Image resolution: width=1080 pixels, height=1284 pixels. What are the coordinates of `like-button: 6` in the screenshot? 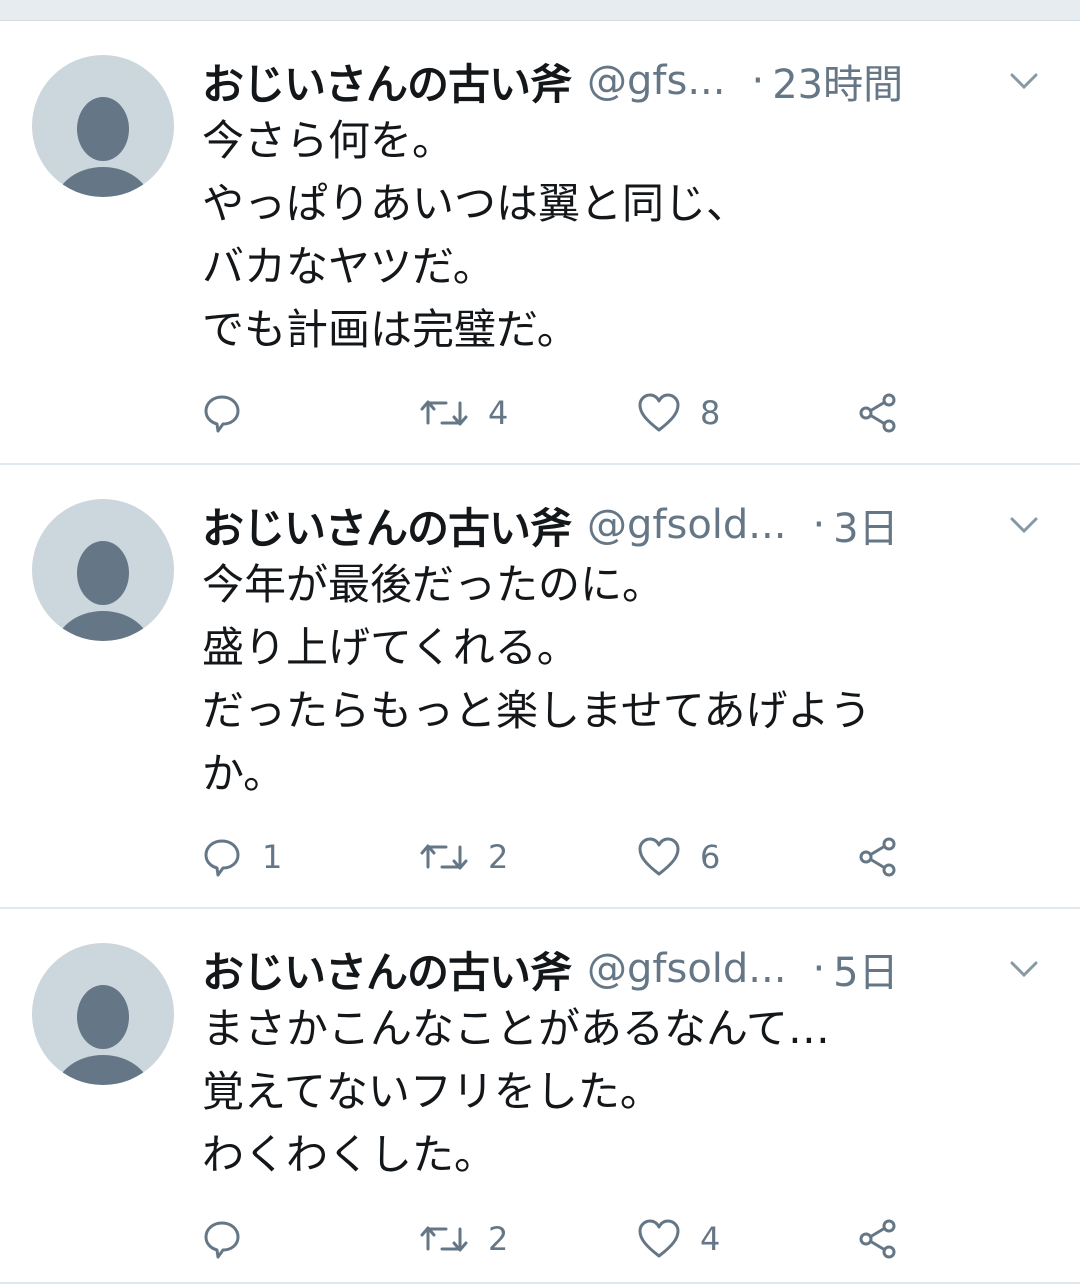 It's located at (678, 857).